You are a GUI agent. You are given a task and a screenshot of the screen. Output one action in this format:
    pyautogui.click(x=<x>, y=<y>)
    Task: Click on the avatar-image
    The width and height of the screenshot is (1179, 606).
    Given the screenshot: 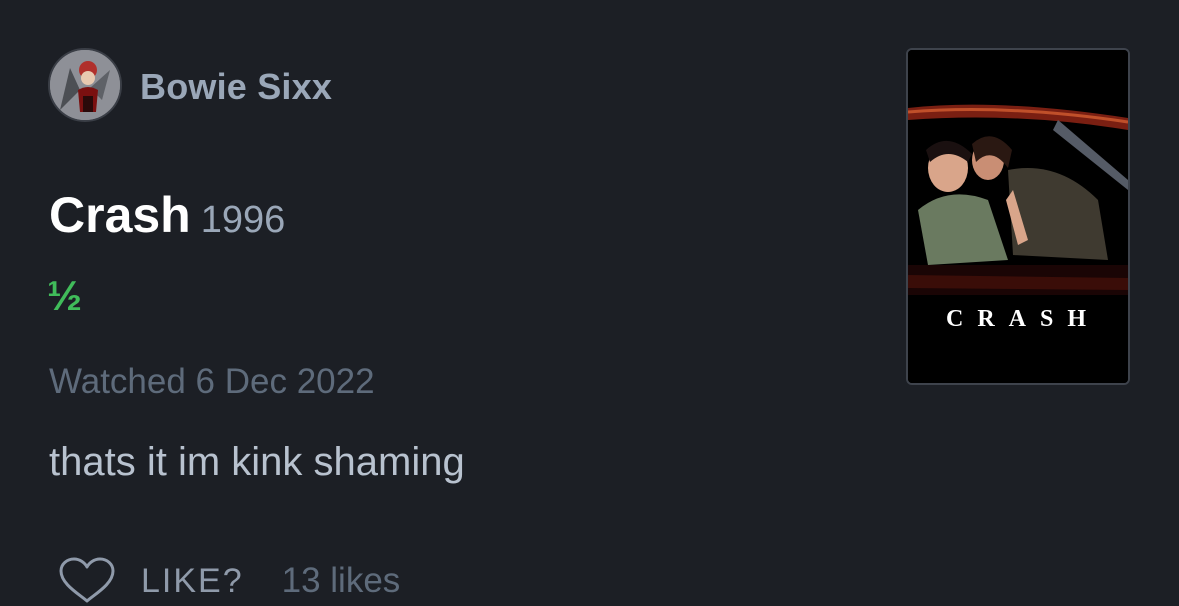 What is the action you would take?
    pyautogui.click(x=85, y=85)
    